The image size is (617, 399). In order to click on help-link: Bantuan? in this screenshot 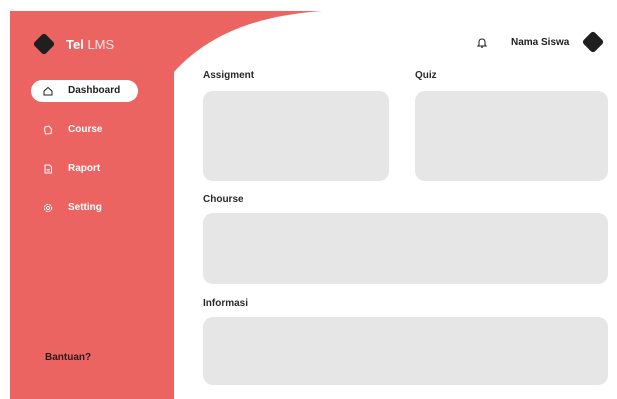, I will do `click(68, 357)`.